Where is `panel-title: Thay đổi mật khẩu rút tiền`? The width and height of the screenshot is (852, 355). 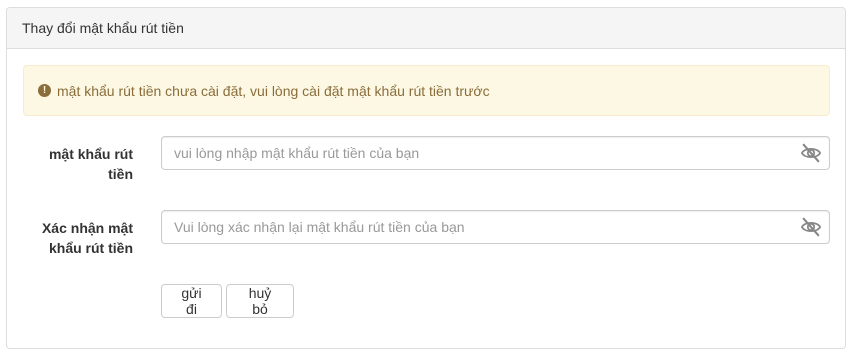 panel-title: Thay đổi mật khẩu rút tiền is located at coordinates (103, 28).